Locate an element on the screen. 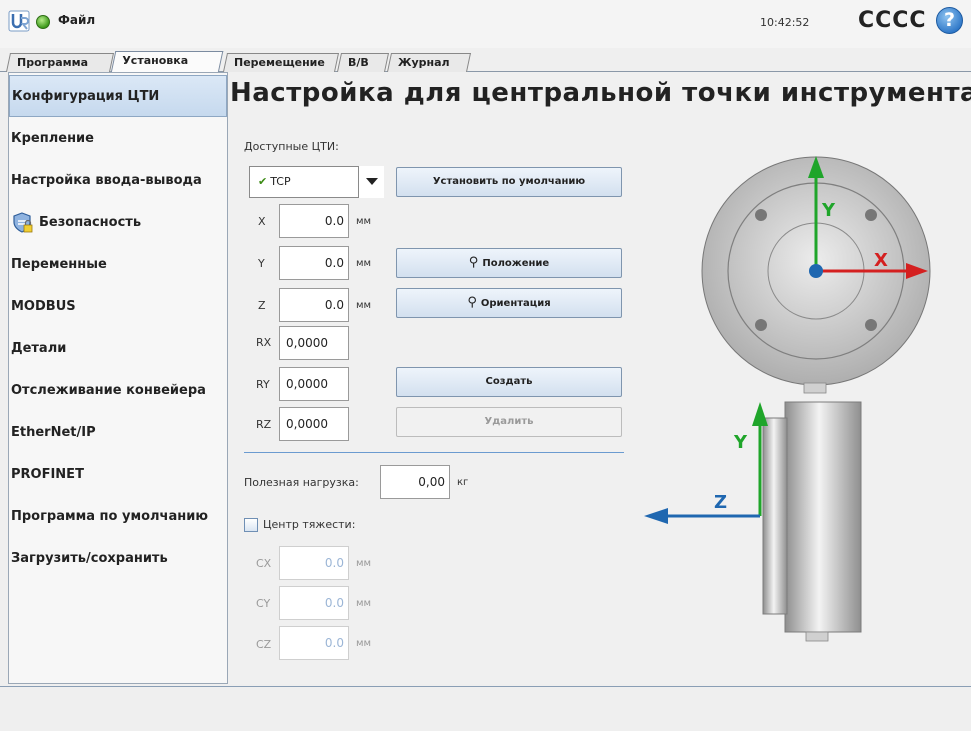  y-label: Y is located at coordinates (261, 263).